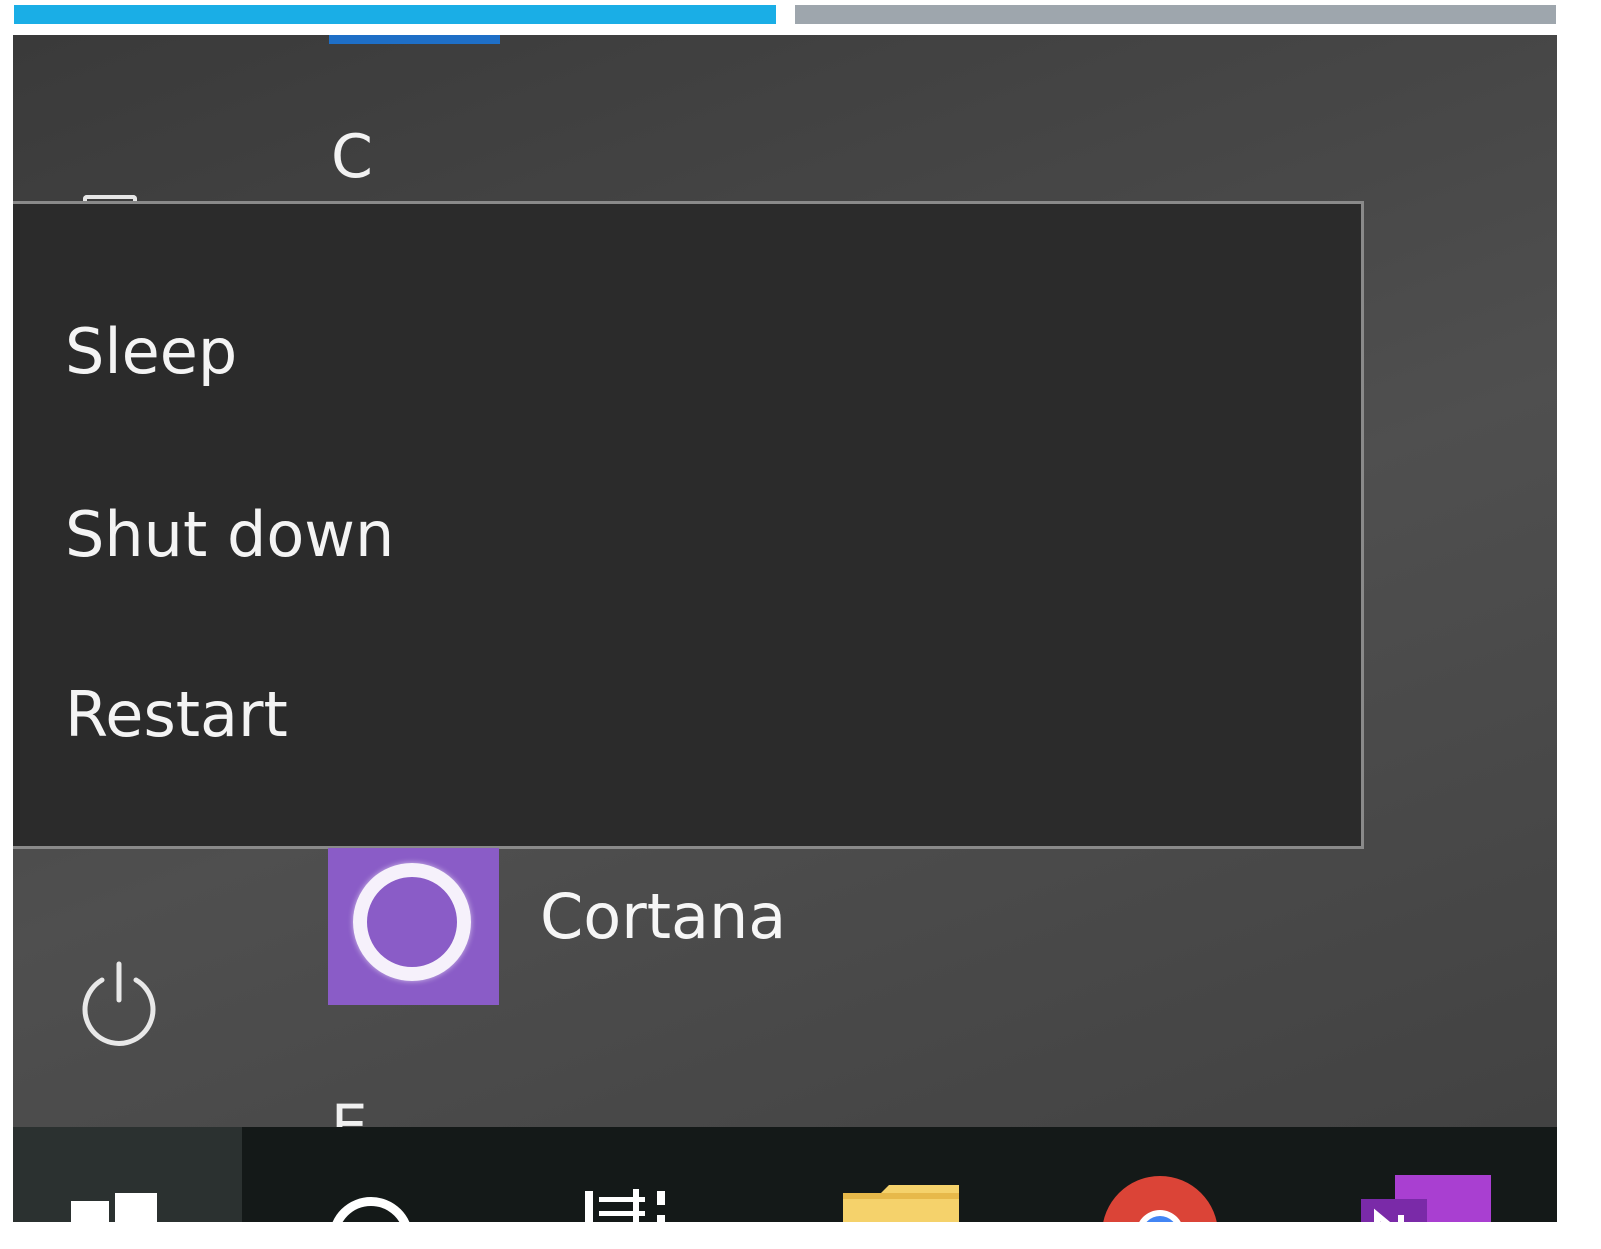 The image size is (1601, 1249). I want to click on onenote-icon, so click(1426, 1198).